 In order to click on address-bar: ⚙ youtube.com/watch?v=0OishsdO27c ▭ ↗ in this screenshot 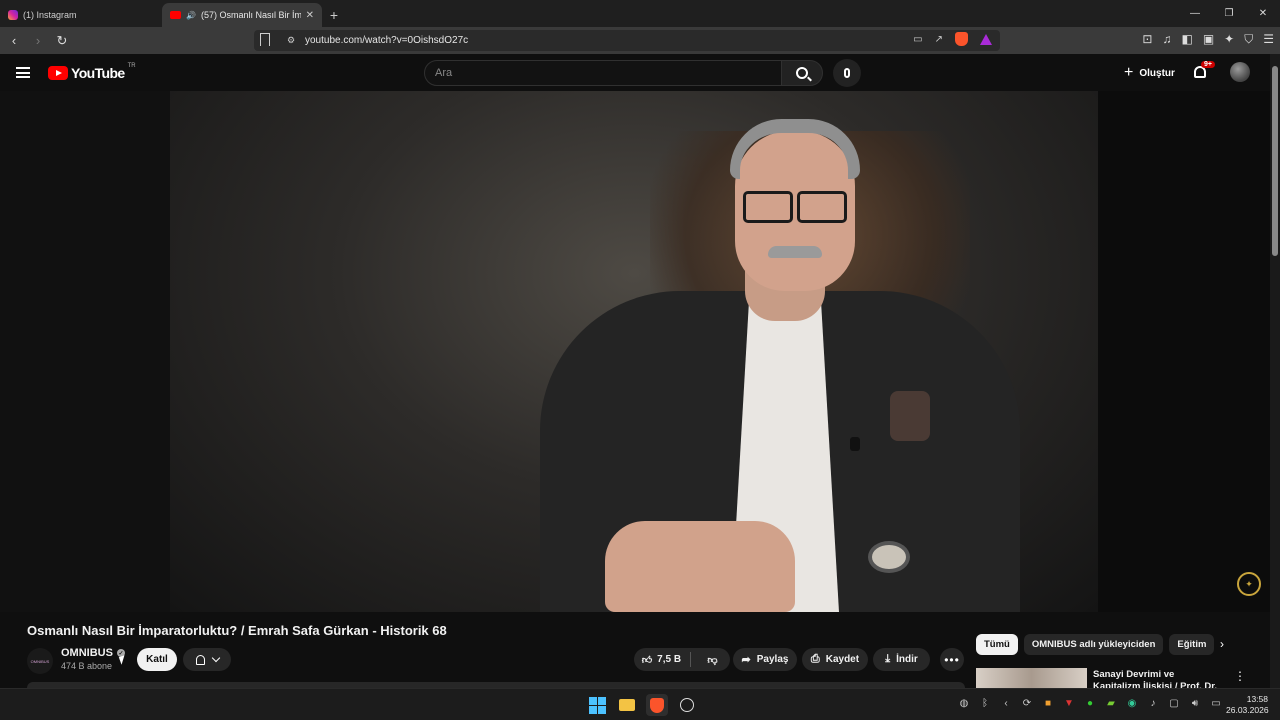, I will do `click(627, 40)`.